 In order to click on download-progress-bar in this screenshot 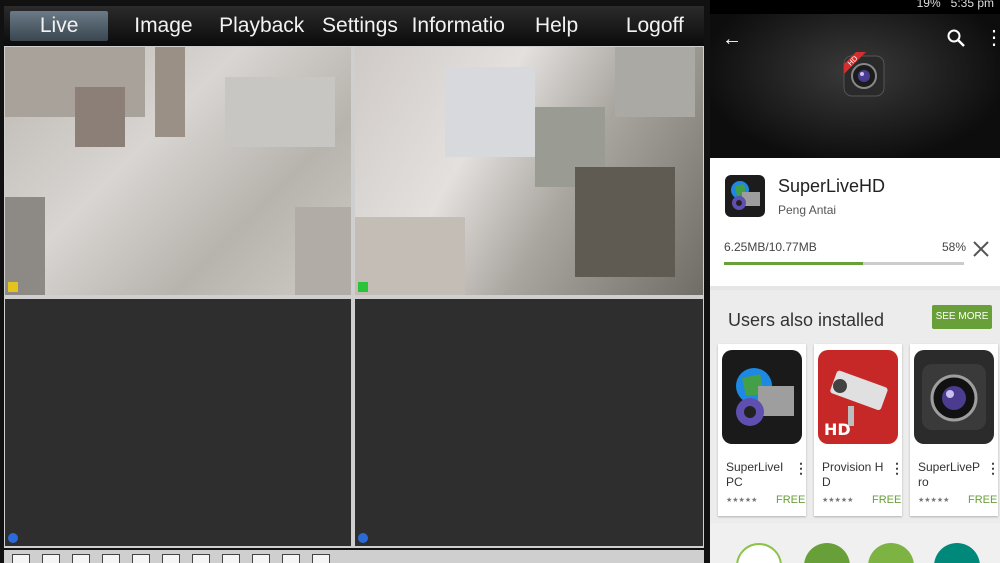, I will do `click(844, 263)`.